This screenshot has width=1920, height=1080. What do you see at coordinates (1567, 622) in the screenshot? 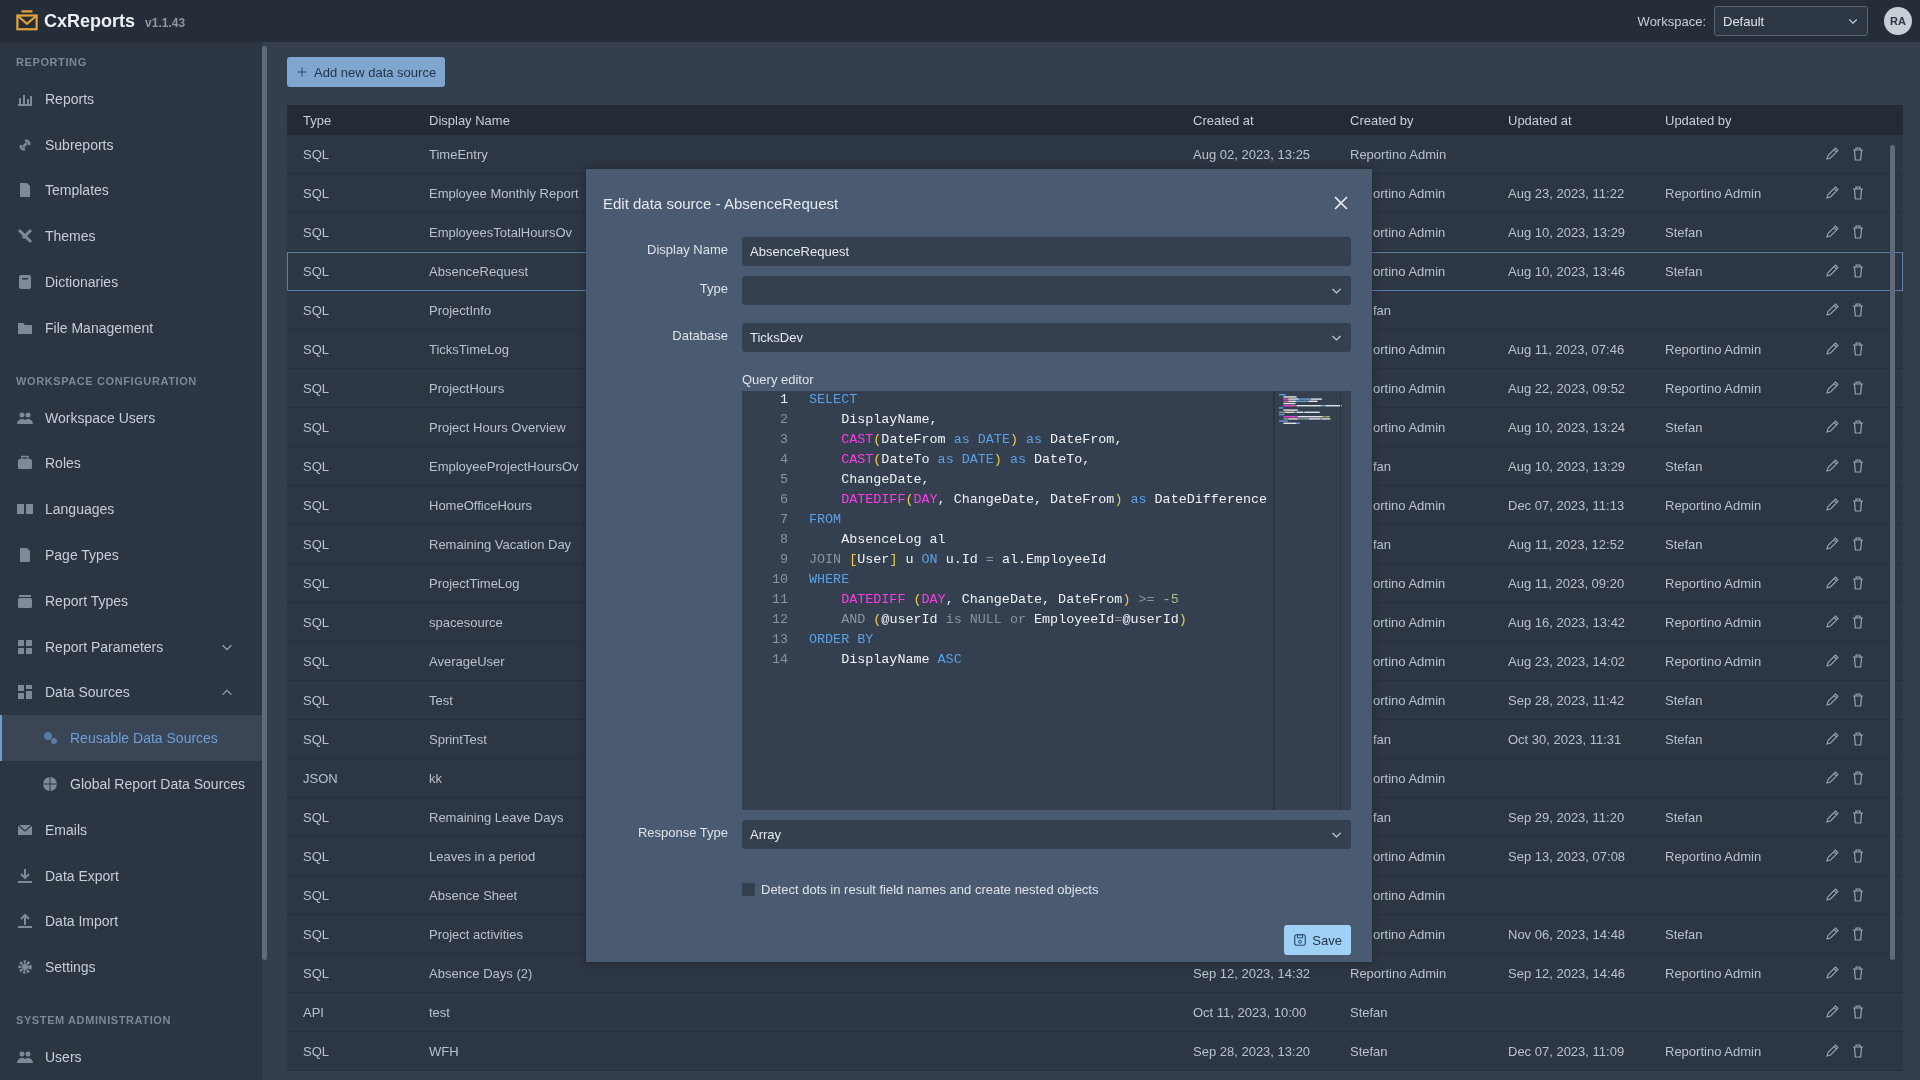
I see `table-cell: Aug 16, 2023, 13:42` at bounding box center [1567, 622].